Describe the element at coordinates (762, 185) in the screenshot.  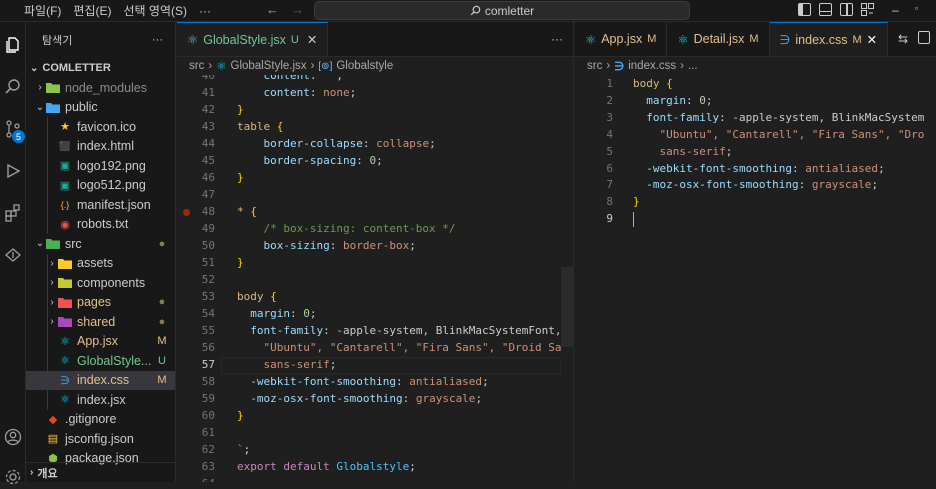
I see `code-line: -moz-osx-font-smoothing: grayscale;` at that location.